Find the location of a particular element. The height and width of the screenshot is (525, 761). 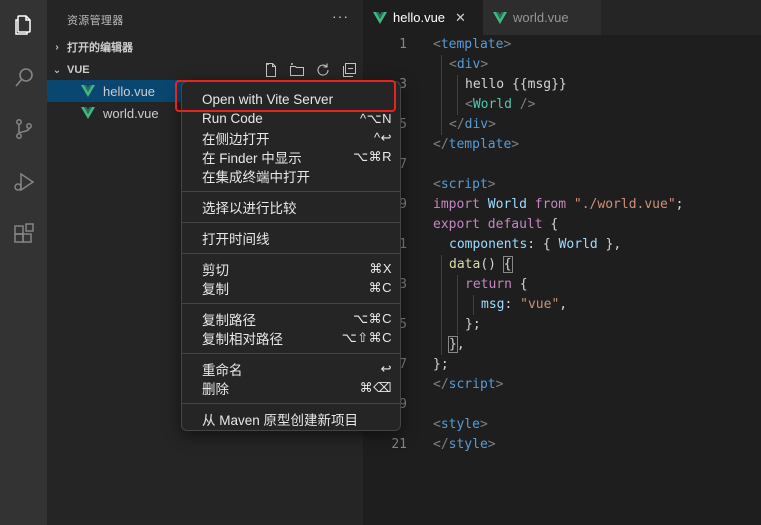

menu-label: 复制相对路径 is located at coordinates (242, 339).